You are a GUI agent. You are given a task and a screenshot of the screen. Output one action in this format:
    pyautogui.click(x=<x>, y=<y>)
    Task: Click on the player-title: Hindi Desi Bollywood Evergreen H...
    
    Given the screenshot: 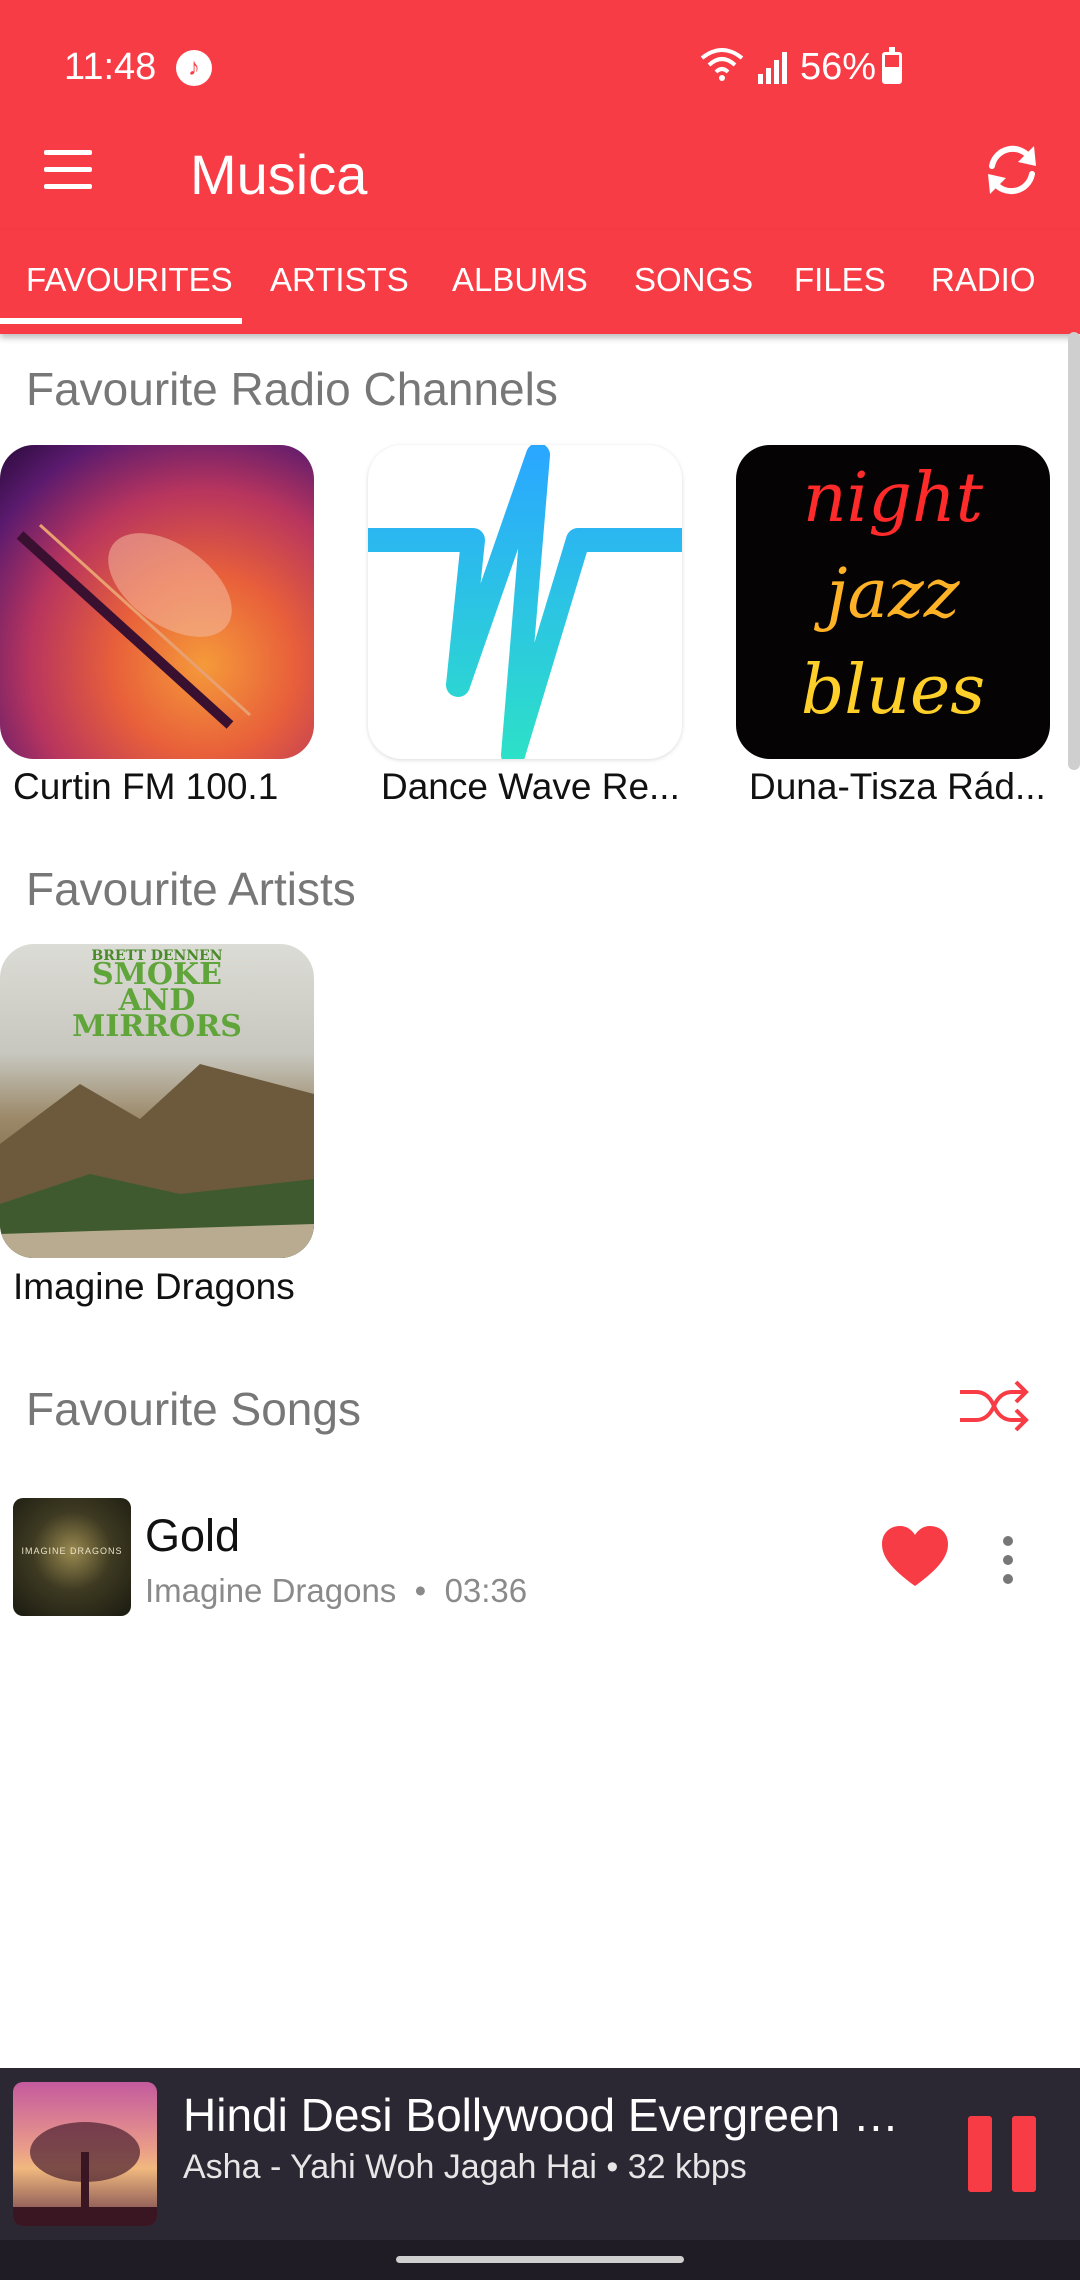 What is the action you would take?
    pyautogui.click(x=553, y=2115)
    